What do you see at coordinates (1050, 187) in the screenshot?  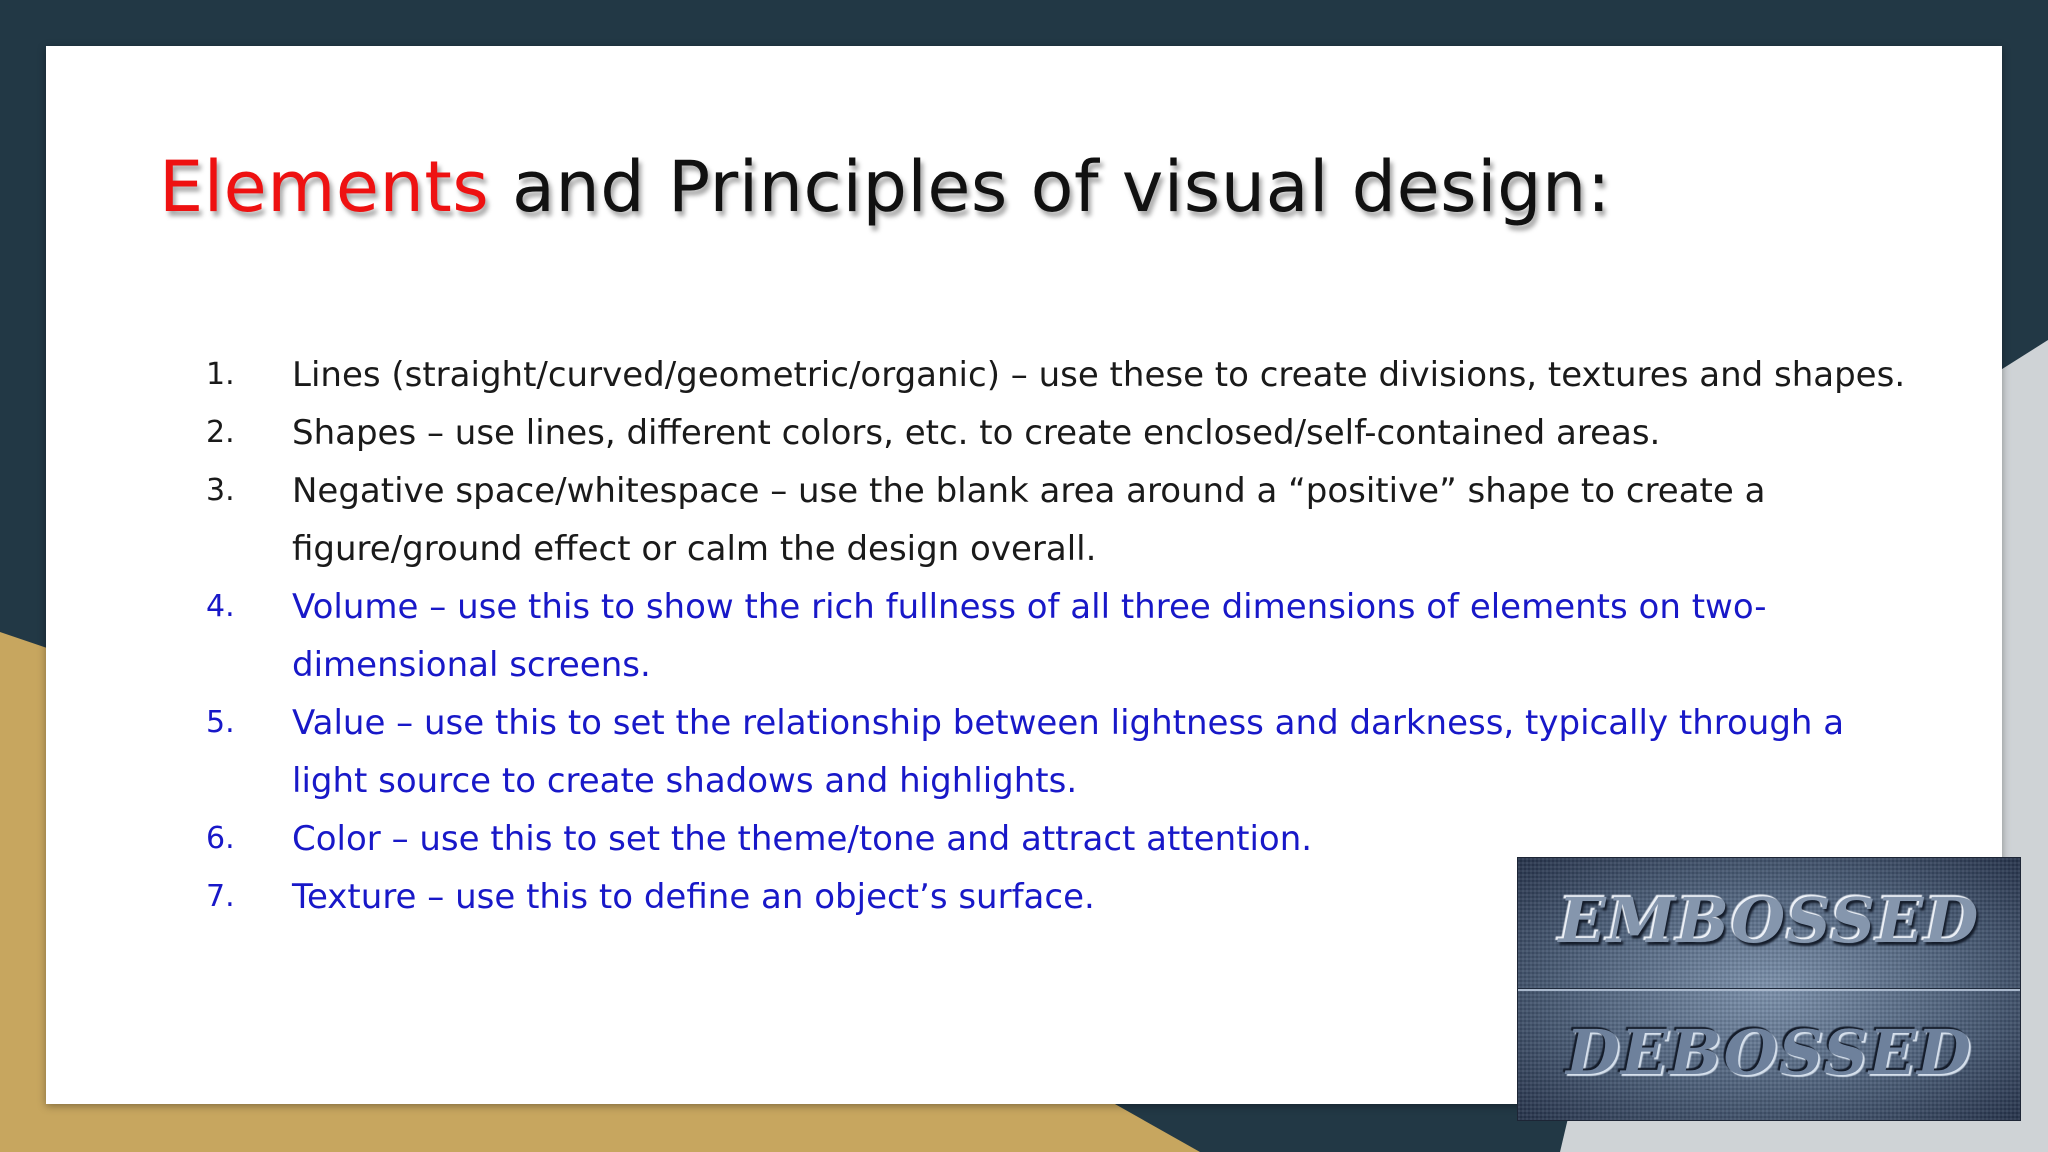 I see `title-rest: and Principles of visual design:` at bounding box center [1050, 187].